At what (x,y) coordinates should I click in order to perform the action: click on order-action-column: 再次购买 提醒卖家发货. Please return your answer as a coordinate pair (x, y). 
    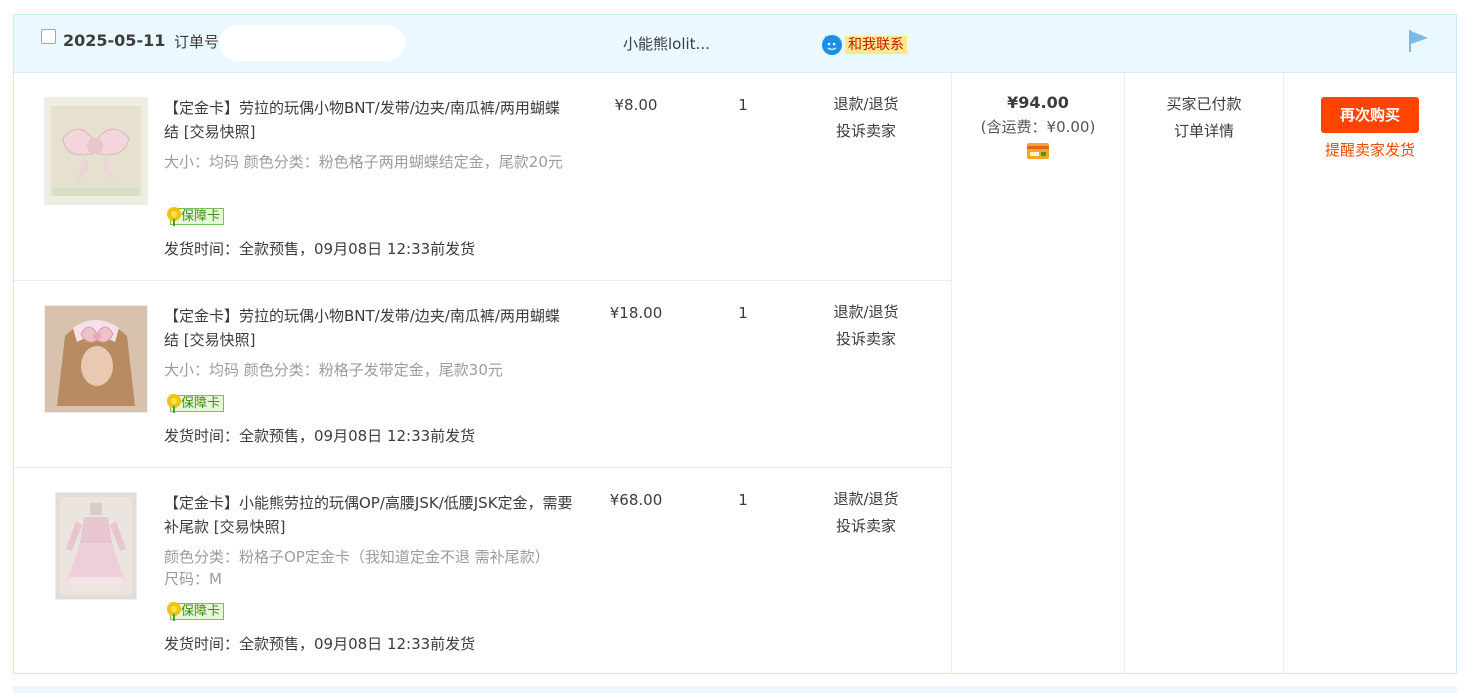
    Looking at the image, I should click on (1370, 116).